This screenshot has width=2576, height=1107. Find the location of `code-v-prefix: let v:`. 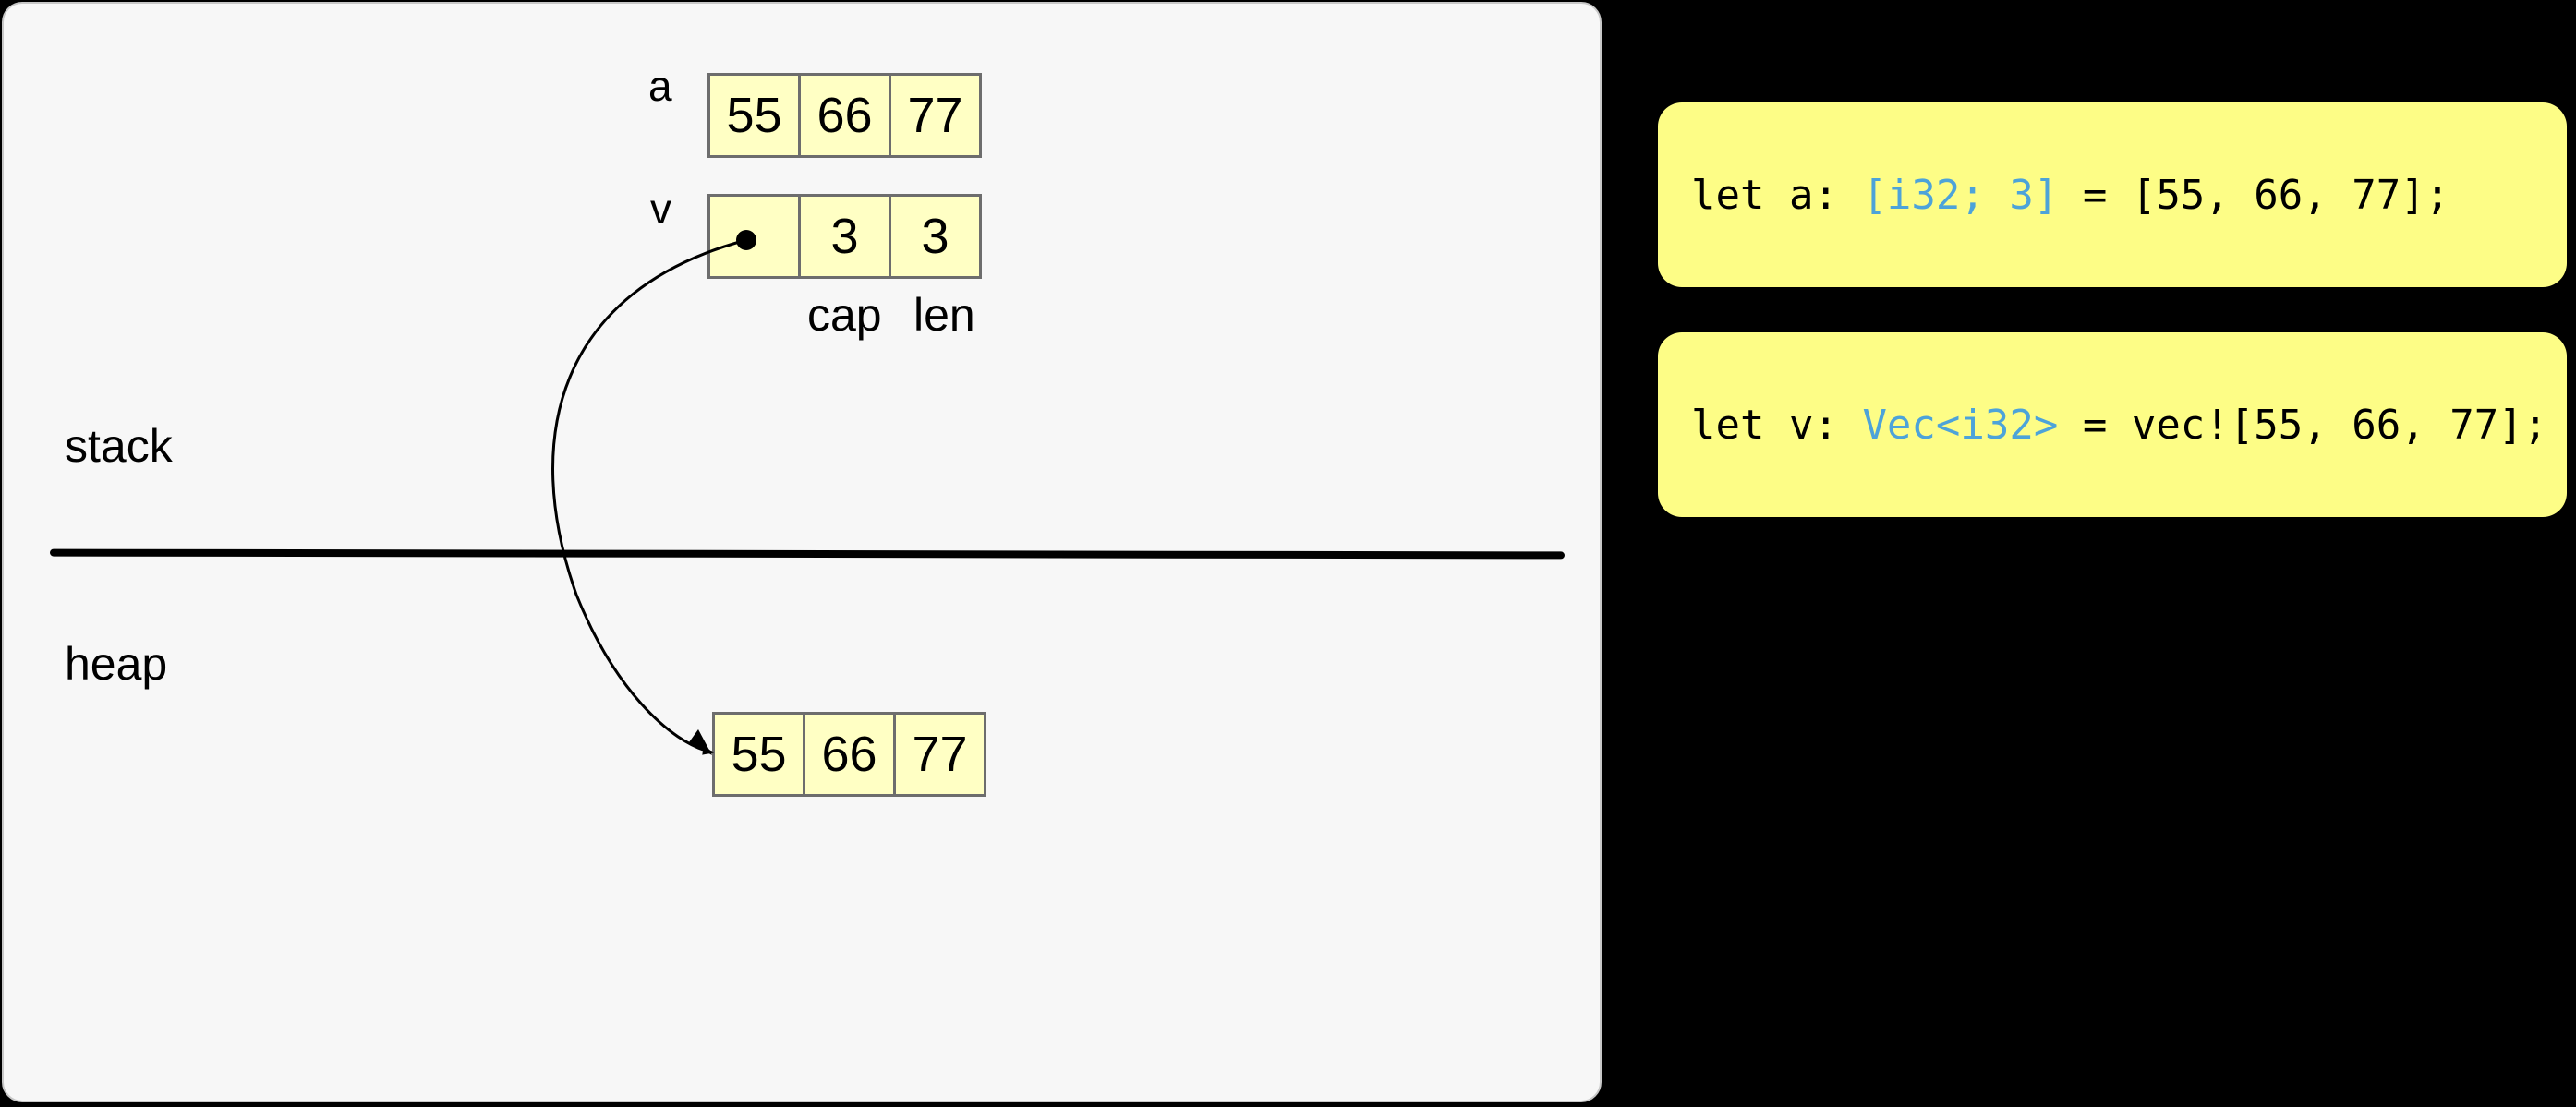

code-v-prefix: let v: is located at coordinates (1777, 425).